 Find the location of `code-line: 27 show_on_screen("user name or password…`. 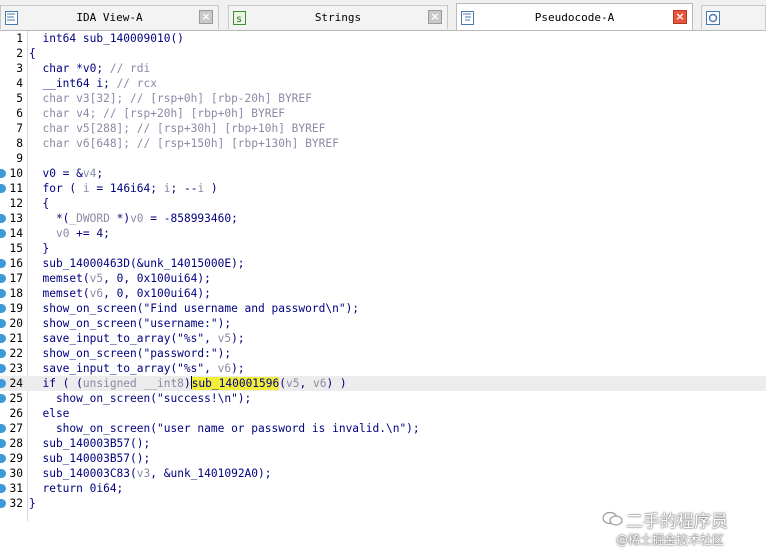

code-line: 27 show_on_screen("user name or password… is located at coordinates (383, 428).